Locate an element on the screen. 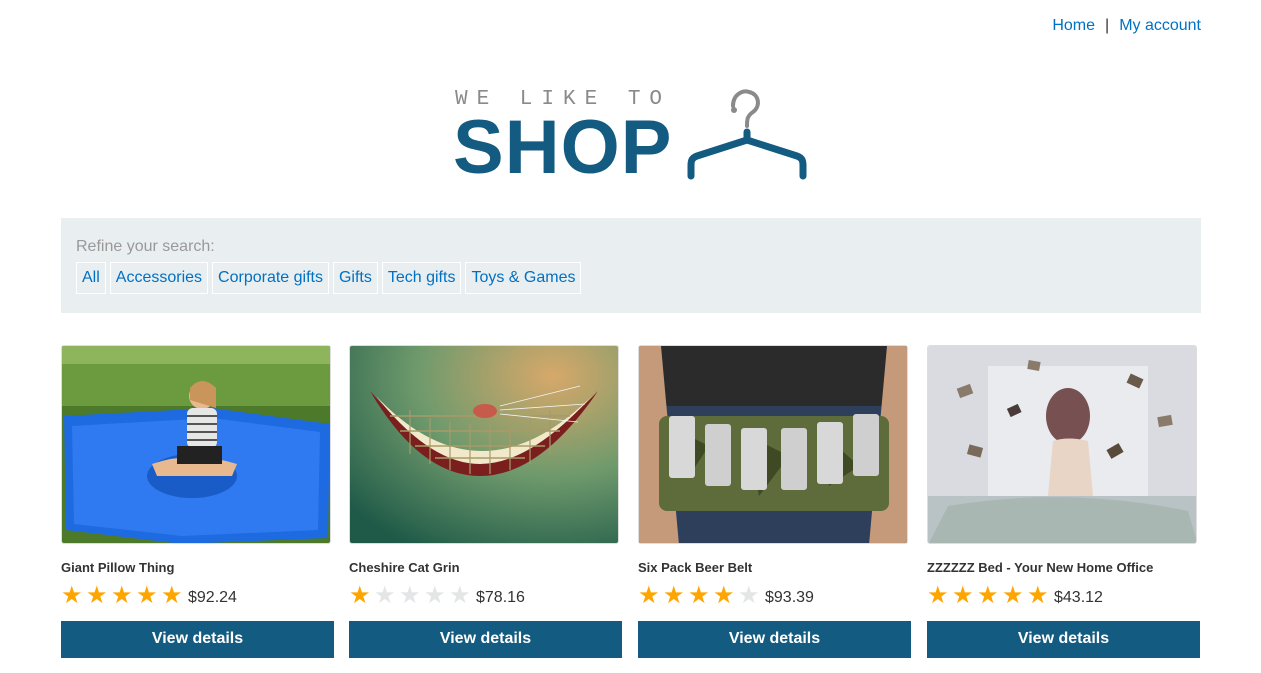 Image resolution: width=1261 pixels, height=673 pixels. filter-tech-gifts: Tech gifts is located at coordinates (421, 278).